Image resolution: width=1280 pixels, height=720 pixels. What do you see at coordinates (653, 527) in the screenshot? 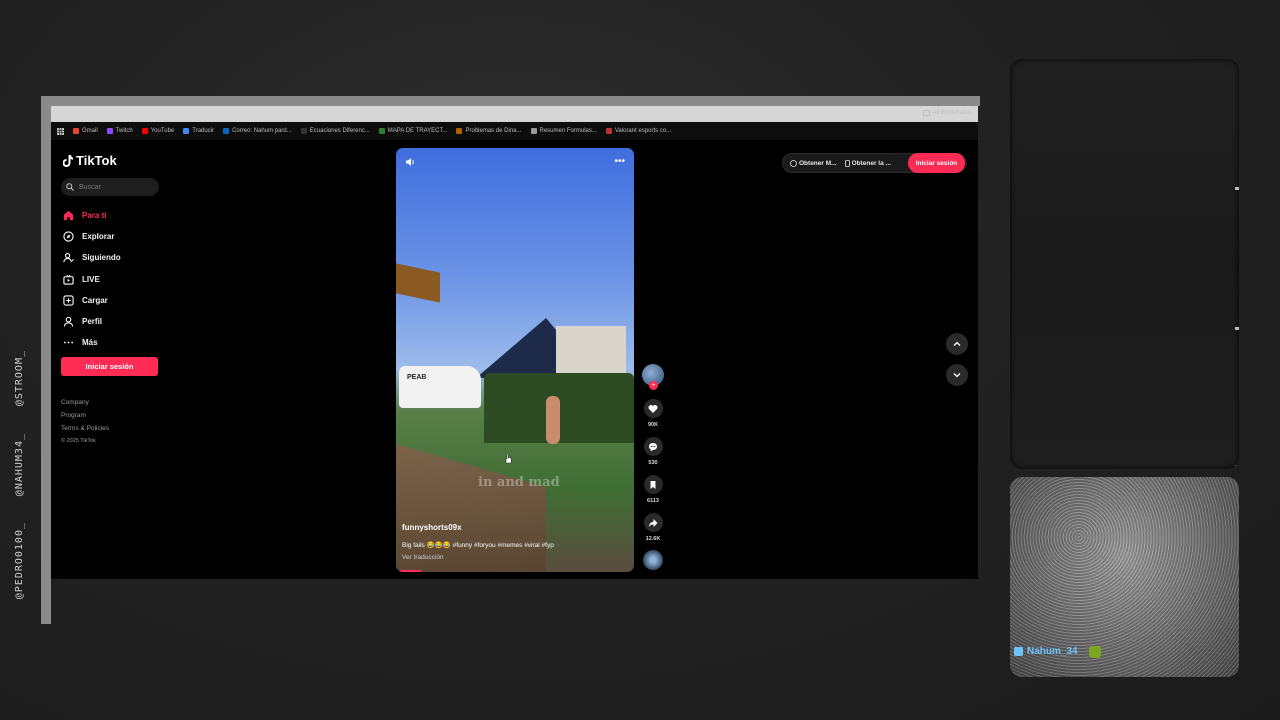
I see `share-action: 12.6K` at bounding box center [653, 527].